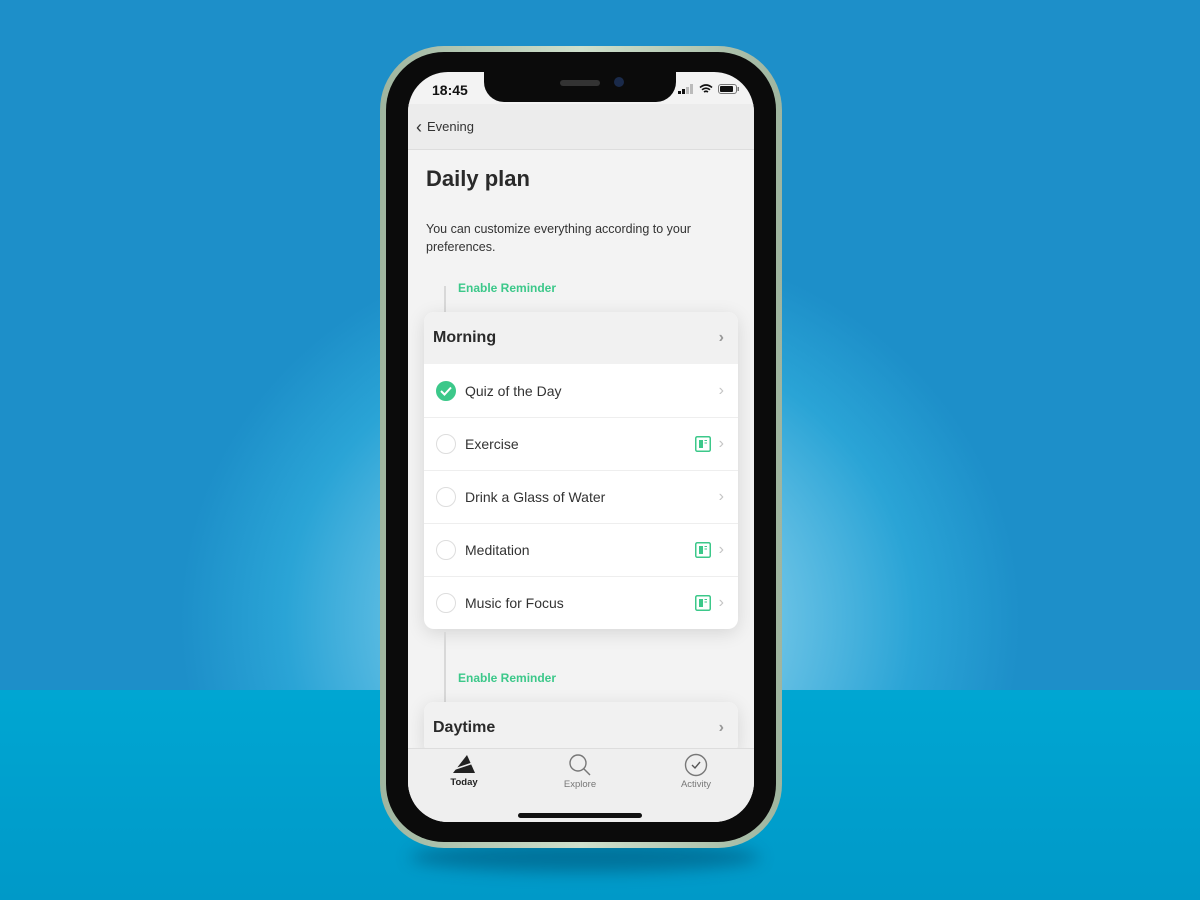 The image size is (1200, 900). Describe the element at coordinates (581, 338) in the screenshot. I see `section-header-morning: Morning ›` at that location.